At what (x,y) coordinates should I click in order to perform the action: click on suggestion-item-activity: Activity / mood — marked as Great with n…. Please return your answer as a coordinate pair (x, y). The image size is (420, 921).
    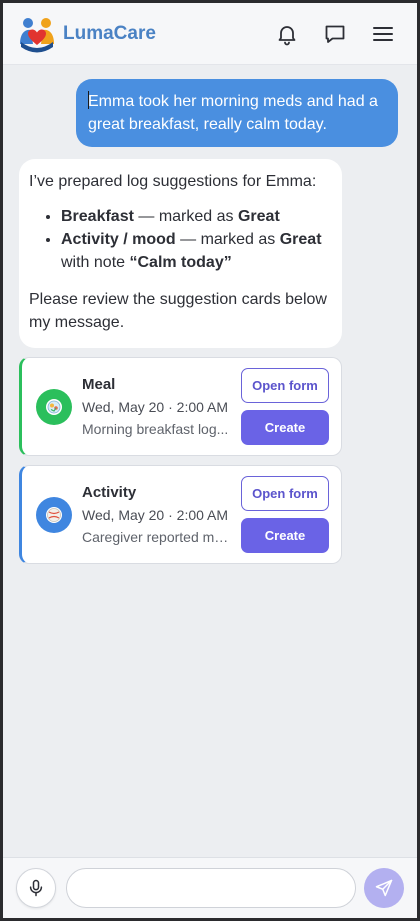
    Looking at the image, I should click on (196, 251).